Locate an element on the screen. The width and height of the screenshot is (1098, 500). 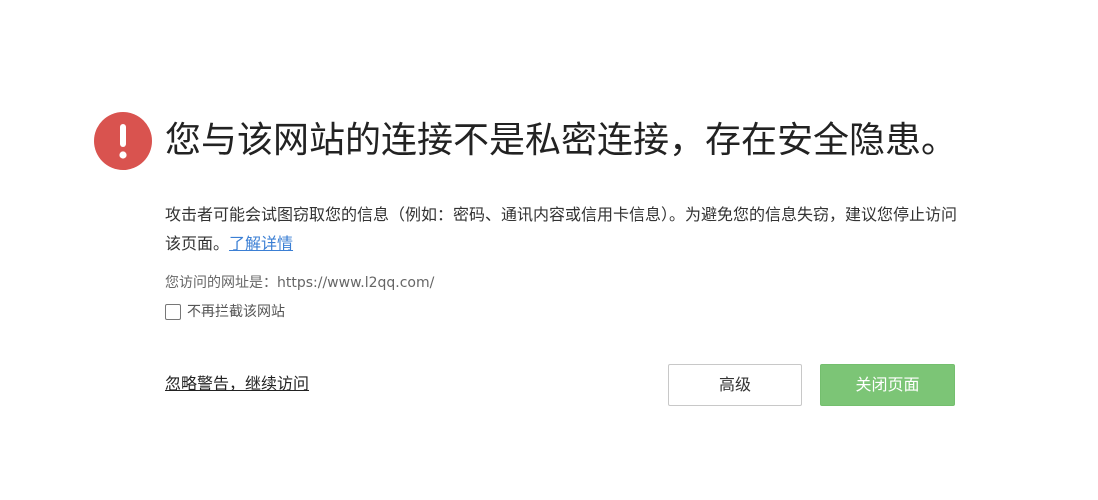
dont-block-checkbox is located at coordinates (173, 312).